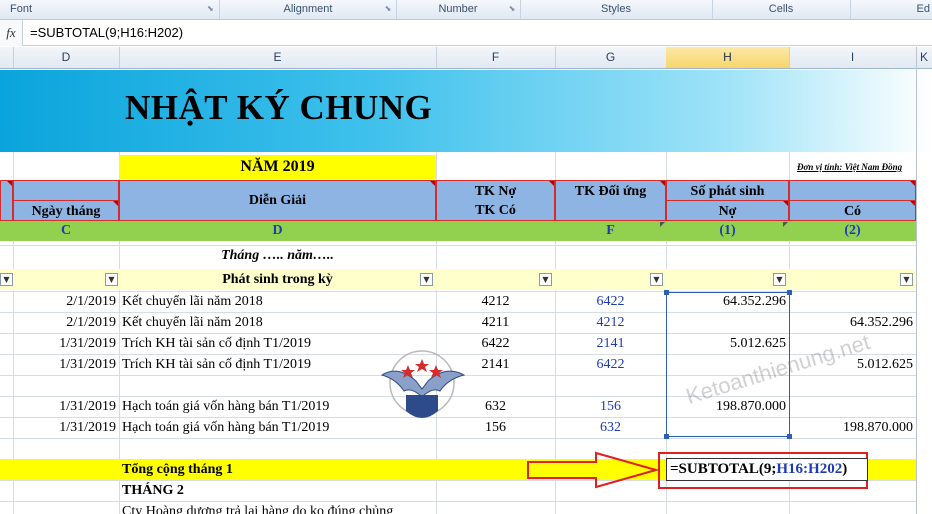 Image resolution: width=932 pixels, height=514 pixels. I want to click on column-header-e: E, so click(278, 57).